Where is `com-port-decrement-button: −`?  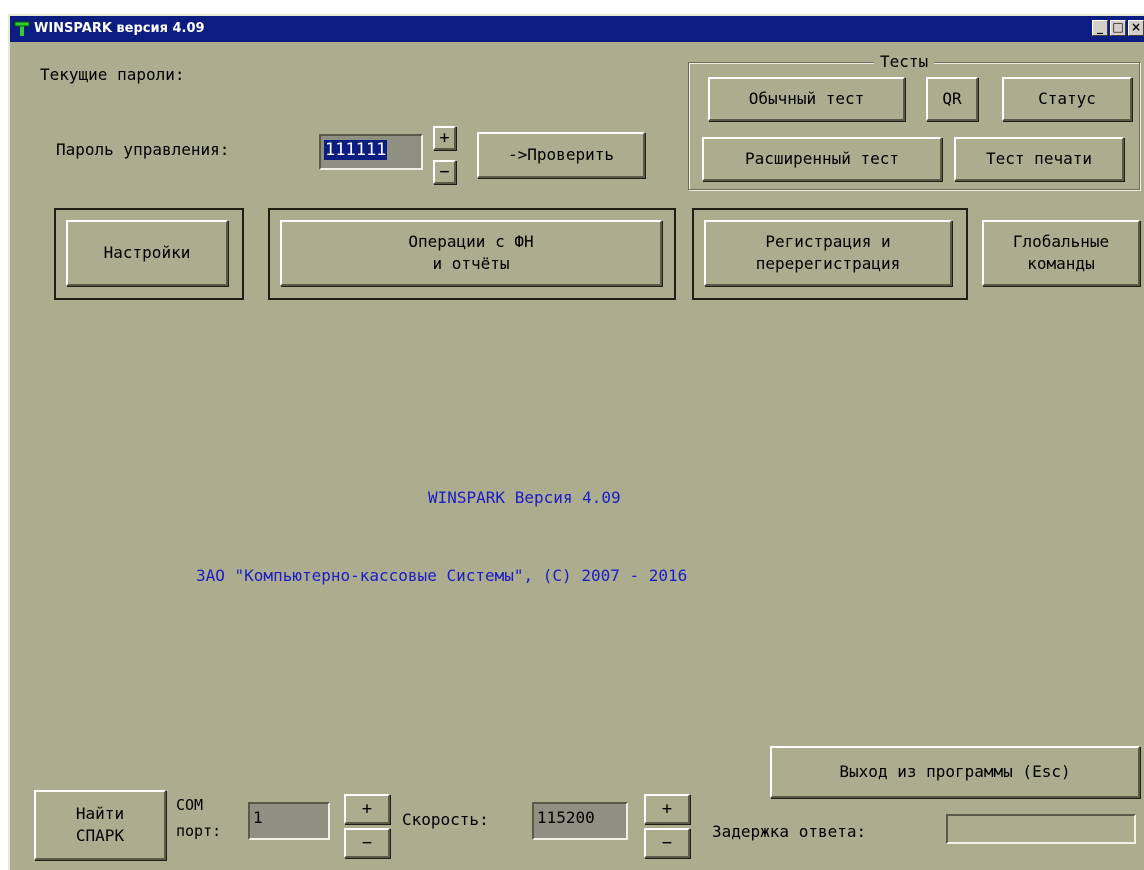
com-port-decrement-button: − is located at coordinates (367, 843).